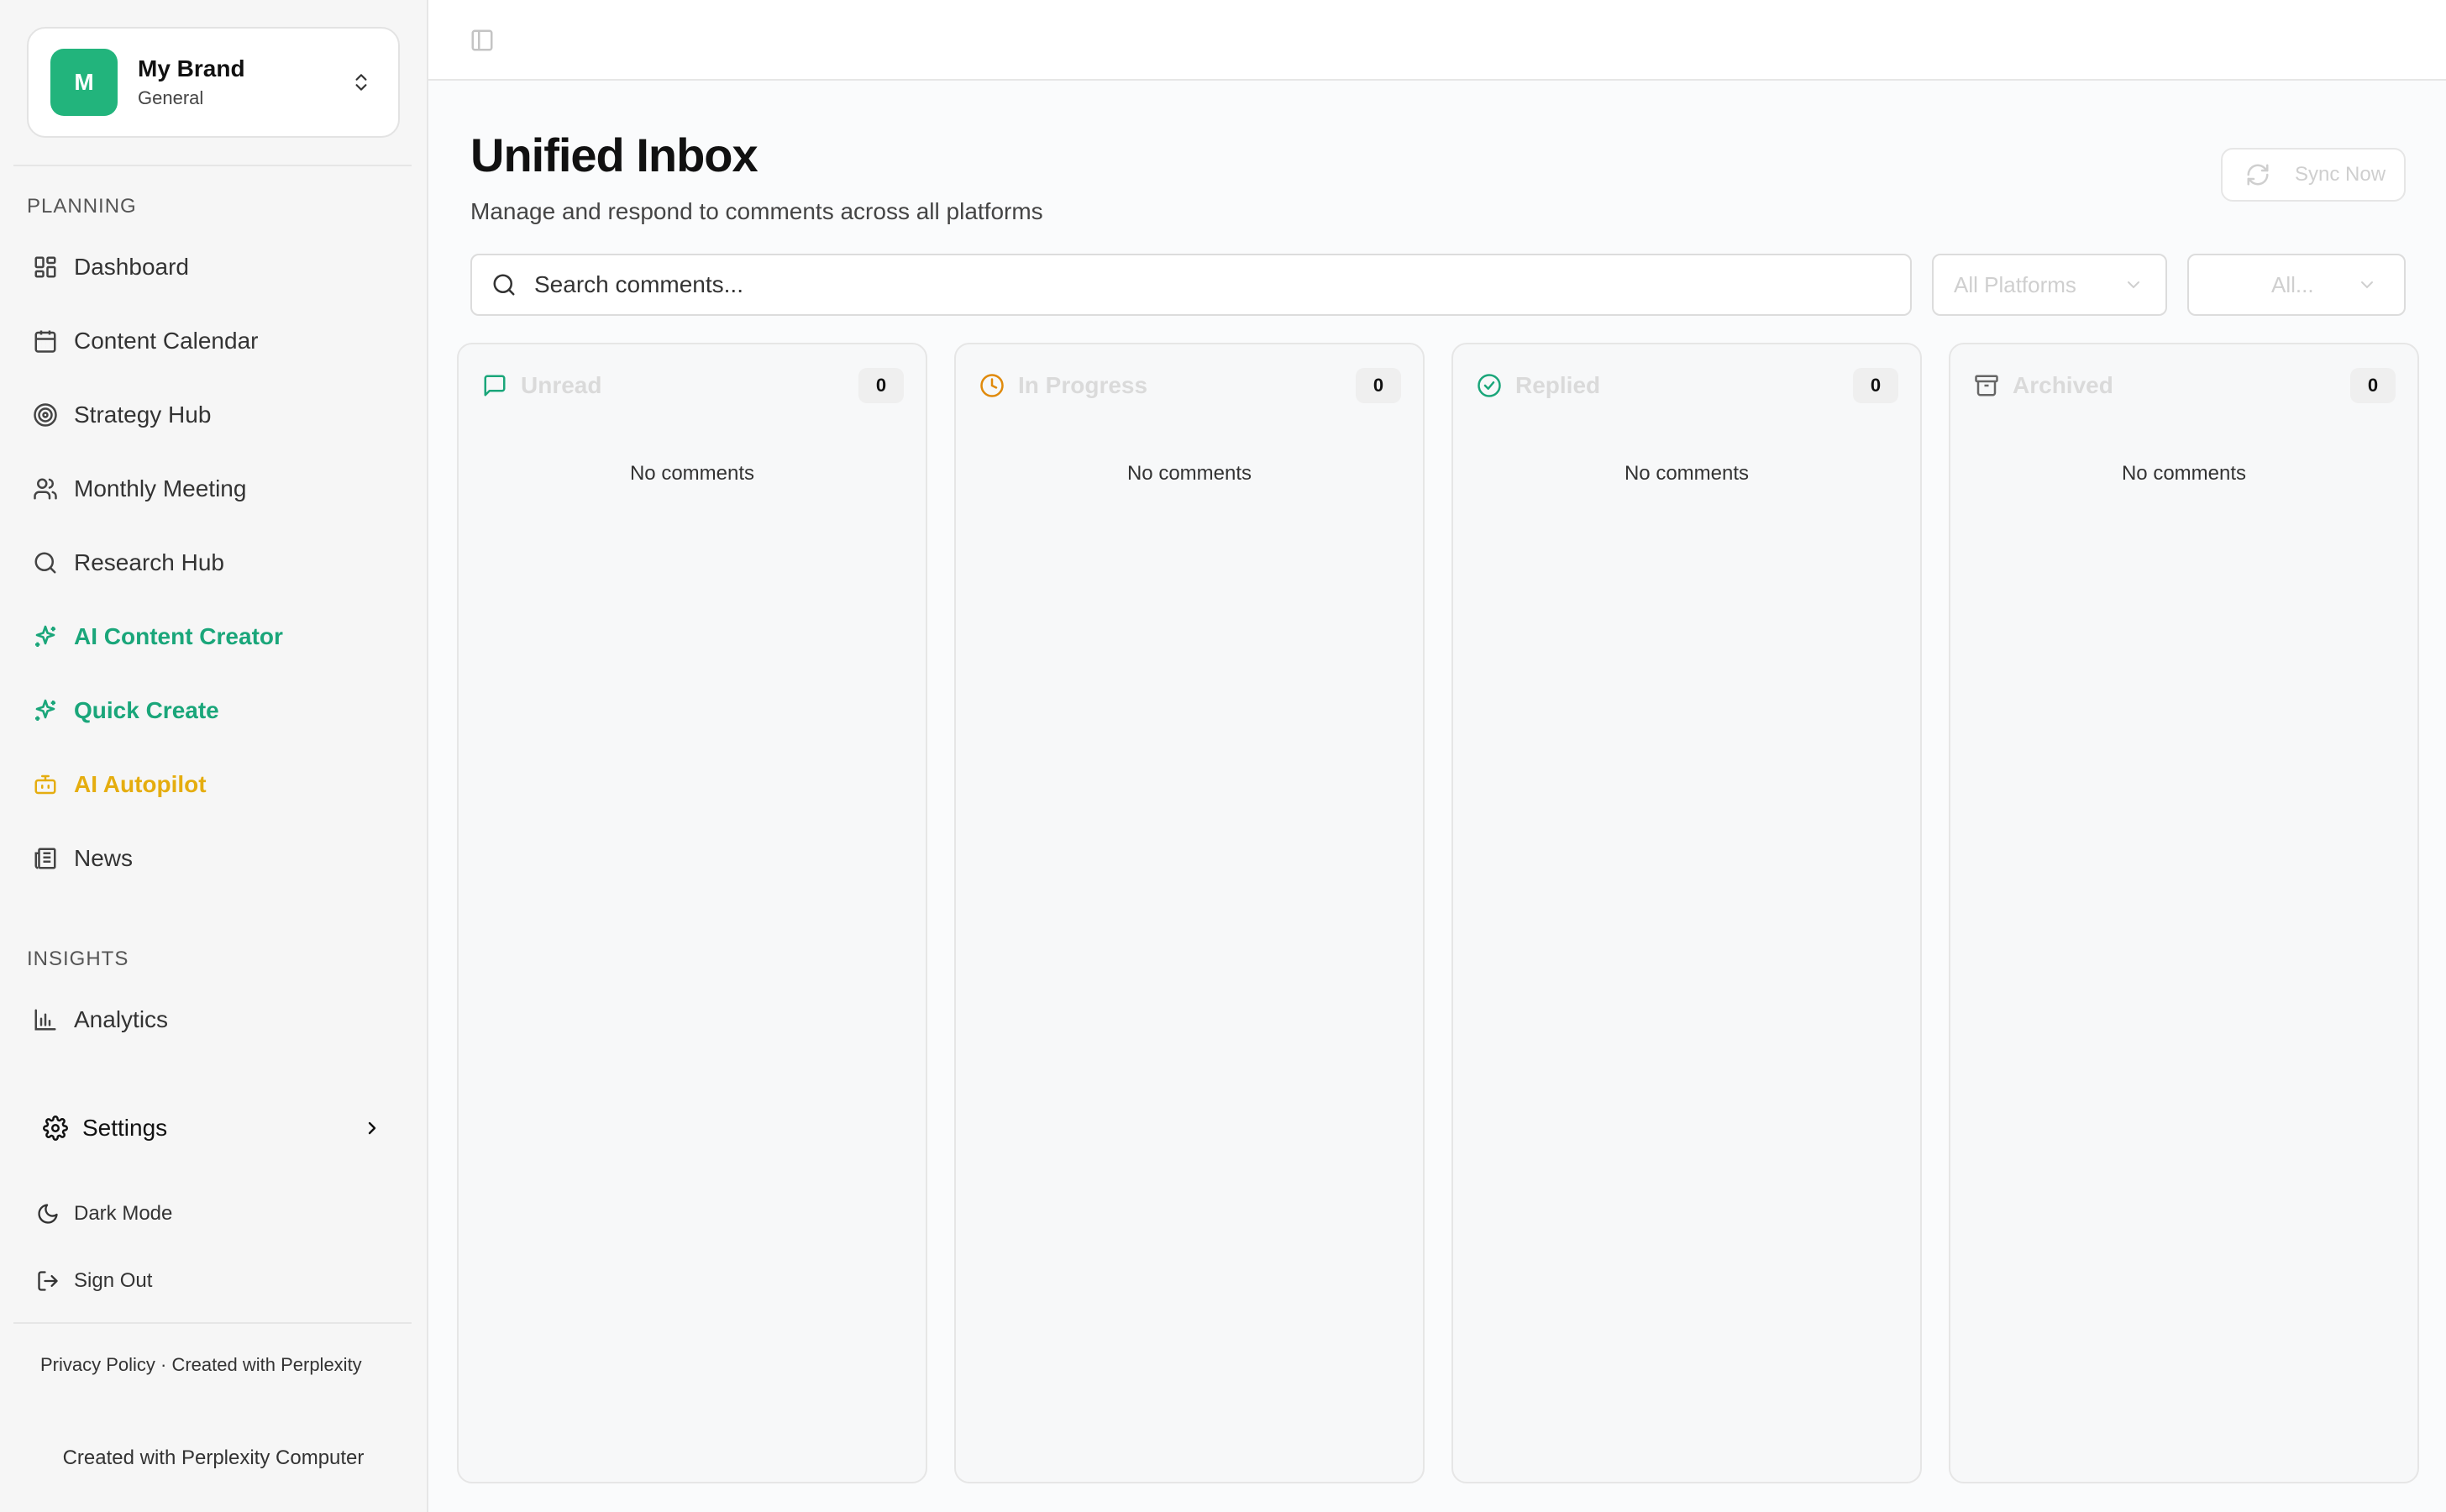  I want to click on sync-now-button: Sync Now, so click(2313, 175).